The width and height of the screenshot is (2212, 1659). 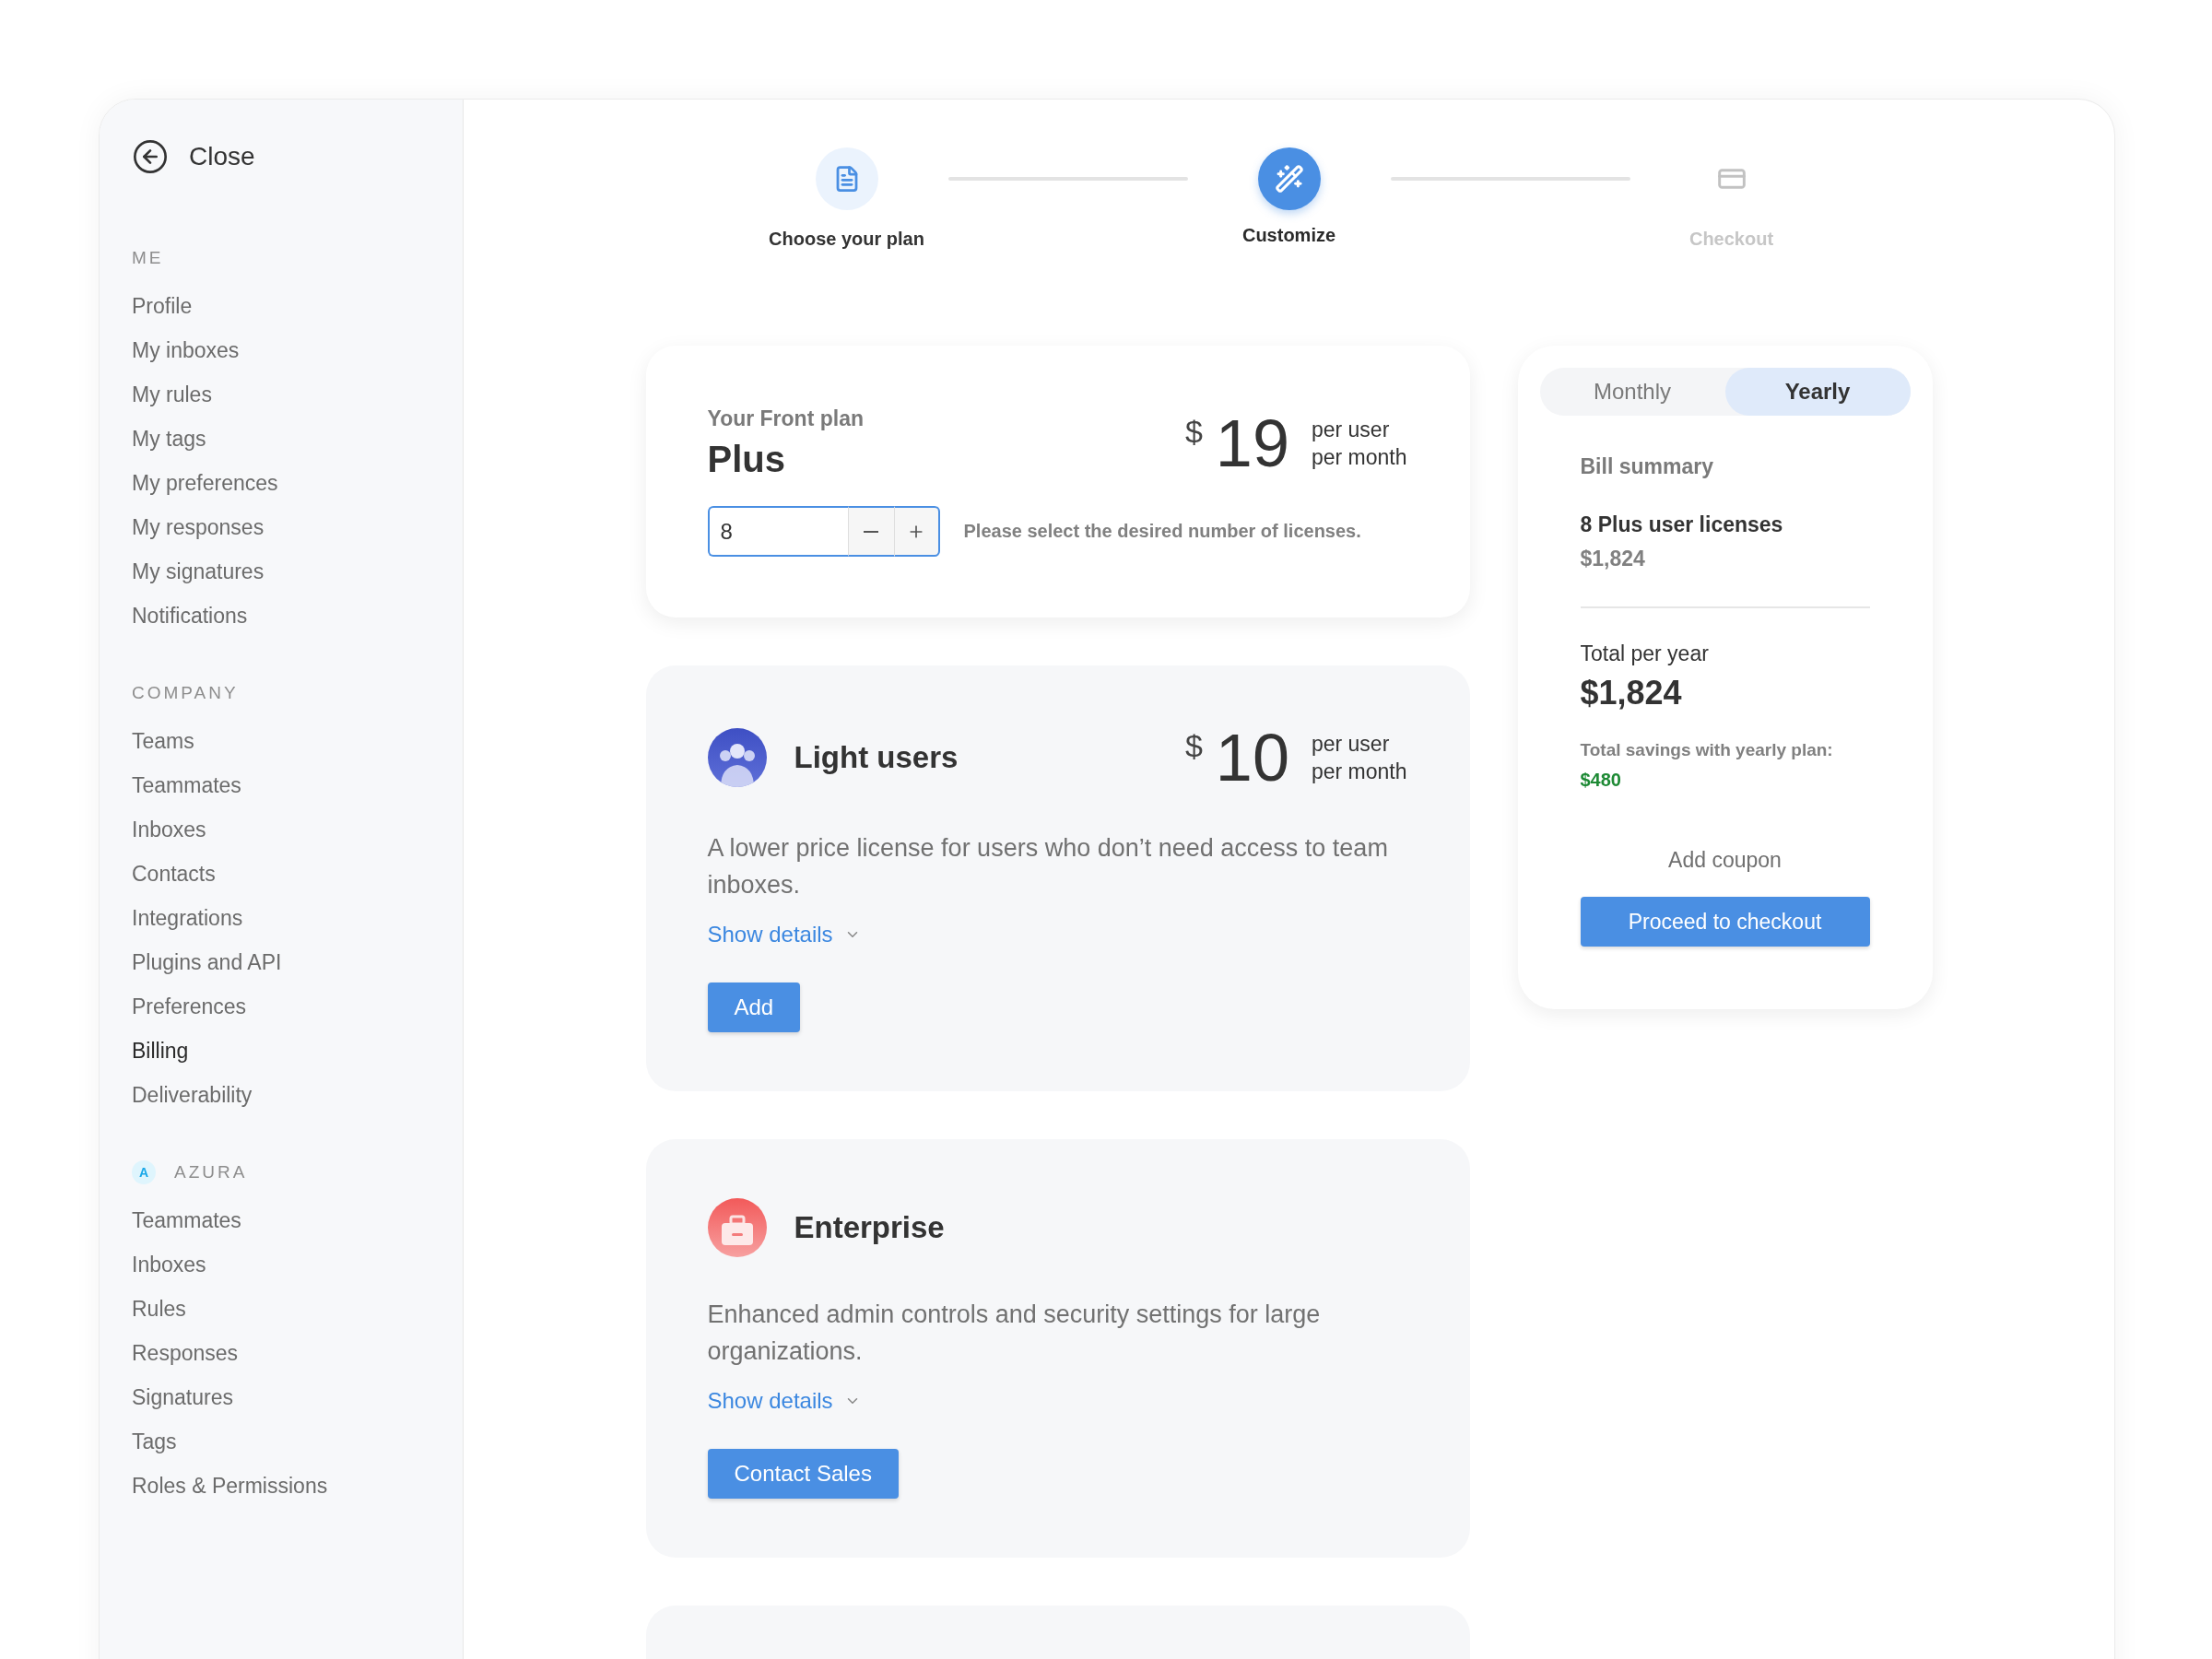 What do you see at coordinates (1601, 780) in the screenshot?
I see `savings-amount: $480` at bounding box center [1601, 780].